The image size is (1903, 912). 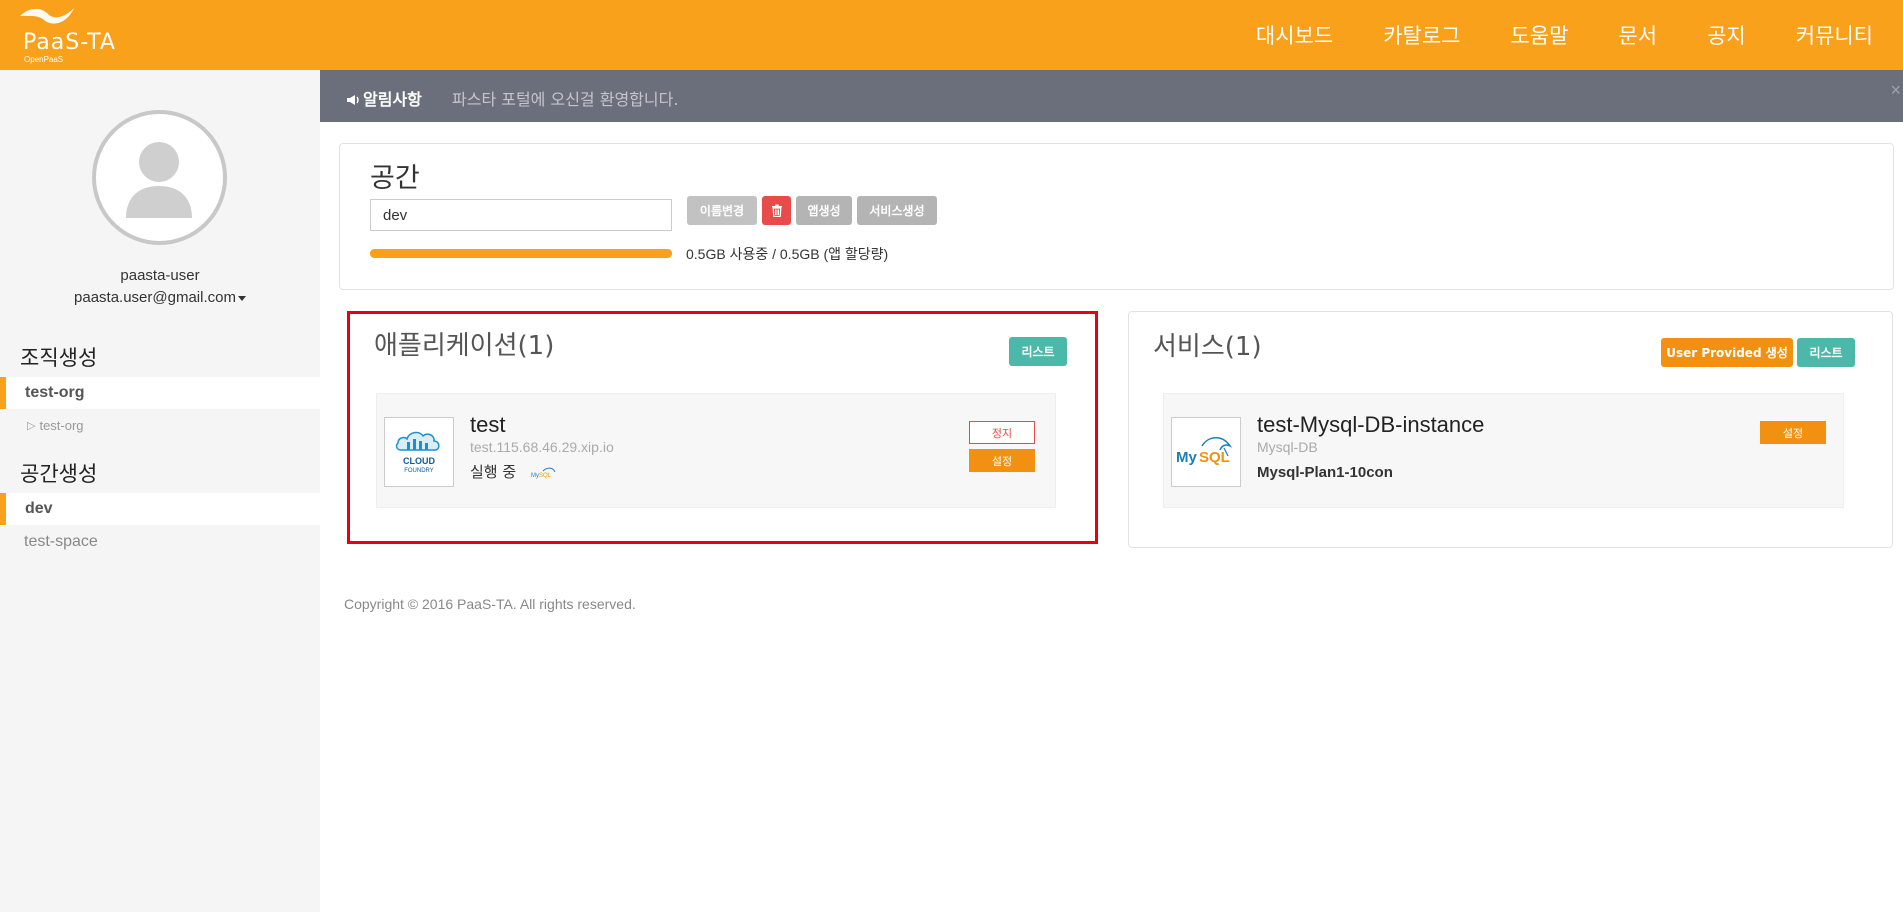 What do you see at coordinates (1826, 352) in the screenshot?
I see `service-list-button: 리스트` at bounding box center [1826, 352].